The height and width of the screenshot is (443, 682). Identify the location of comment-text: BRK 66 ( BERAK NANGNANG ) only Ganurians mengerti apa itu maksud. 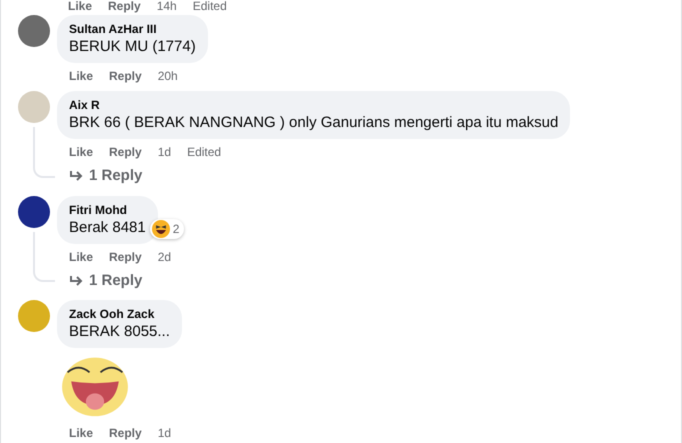
(313, 123).